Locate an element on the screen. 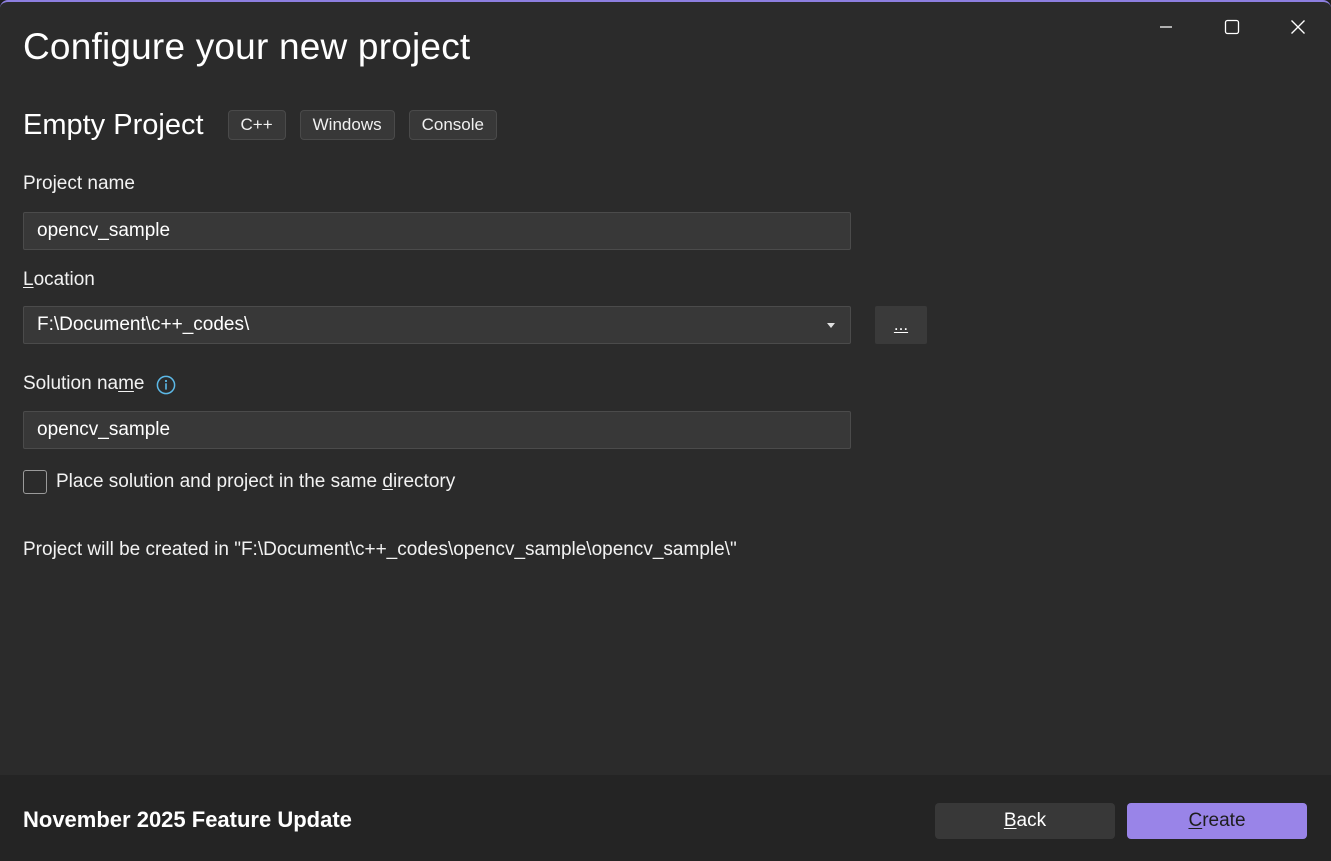 This screenshot has height=861, width=1331. project-name-label: Project name is located at coordinates (79, 183).